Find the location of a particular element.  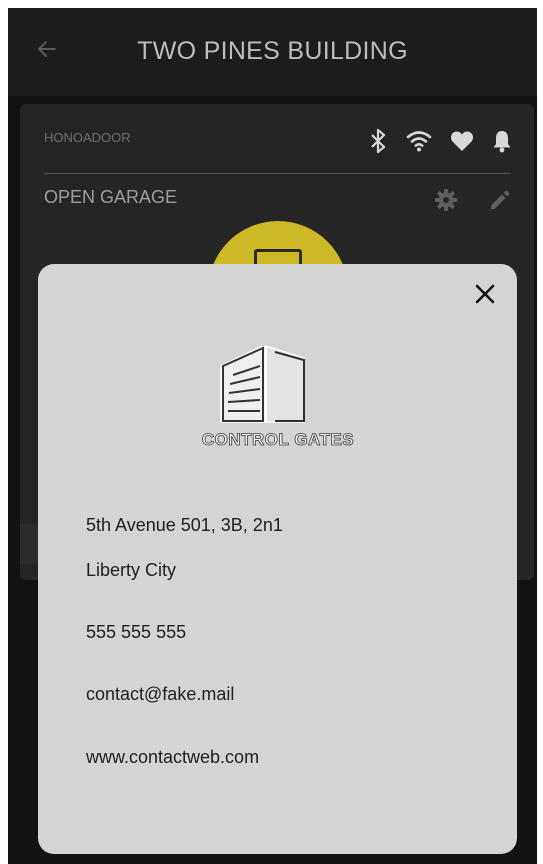

device-name: HONOADOOR is located at coordinates (87, 137).